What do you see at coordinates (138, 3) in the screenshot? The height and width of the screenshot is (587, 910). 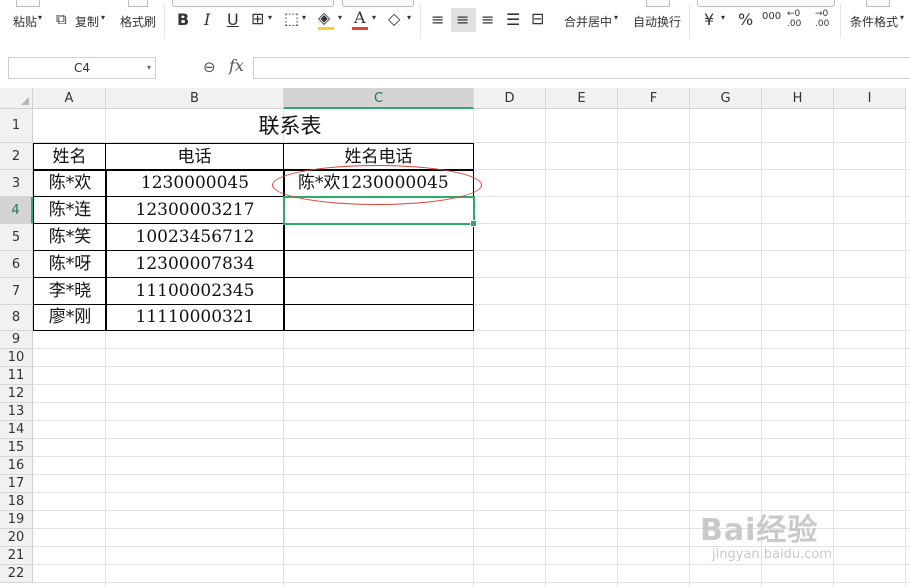 I see `format-painter-icon` at bounding box center [138, 3].